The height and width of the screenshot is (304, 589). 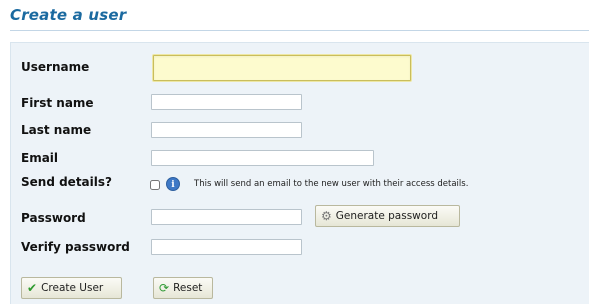 What do you see at coordinates (75, 247) in the screenshot?
I see `verify-password-label: Verify password` at bounding box center [75, 247].